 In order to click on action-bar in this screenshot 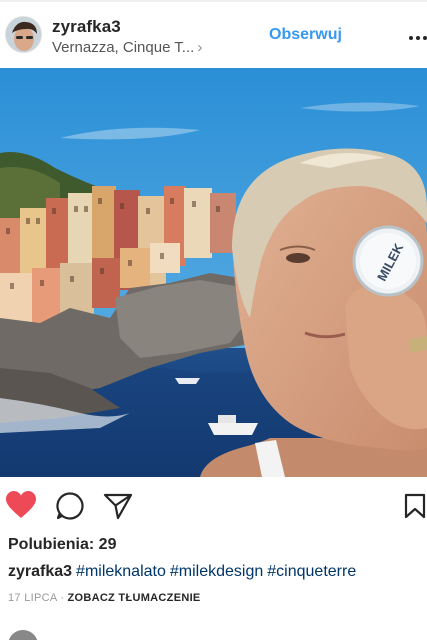, I will do `click(213, 506)`.